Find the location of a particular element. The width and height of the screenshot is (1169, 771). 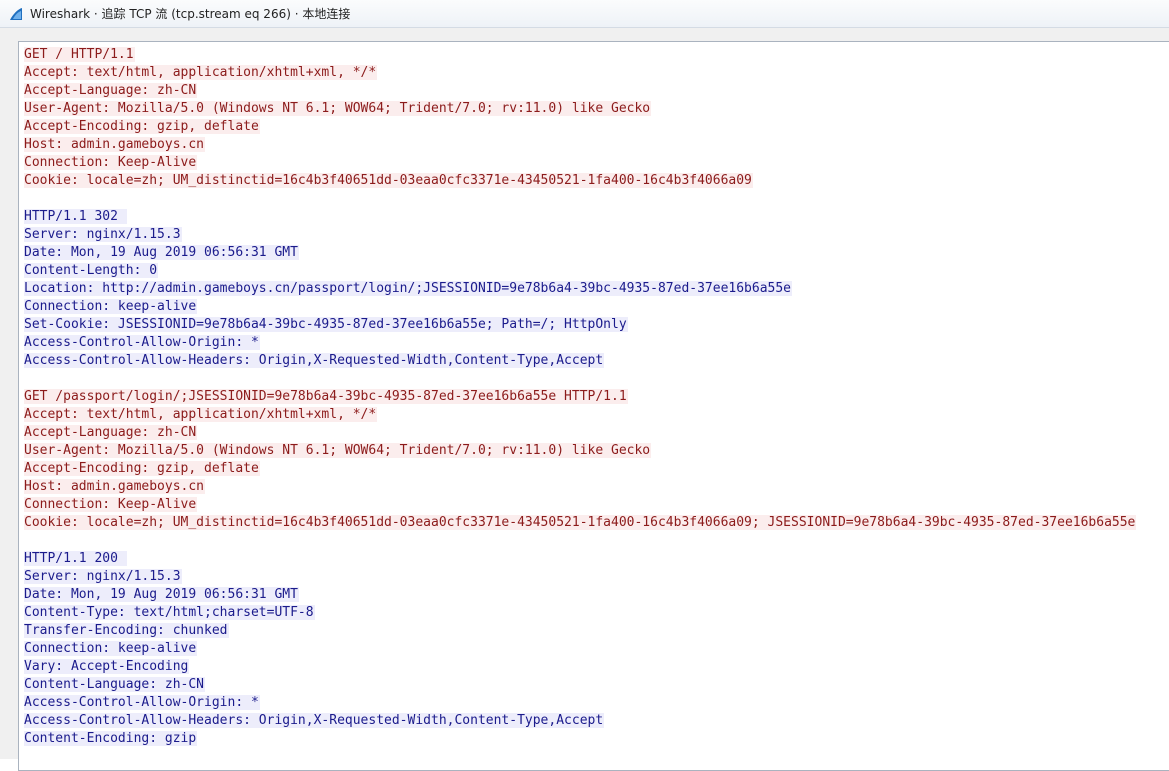

server-stream-line: Vary: Accept-Encoding is located at coordinates (580, 667).